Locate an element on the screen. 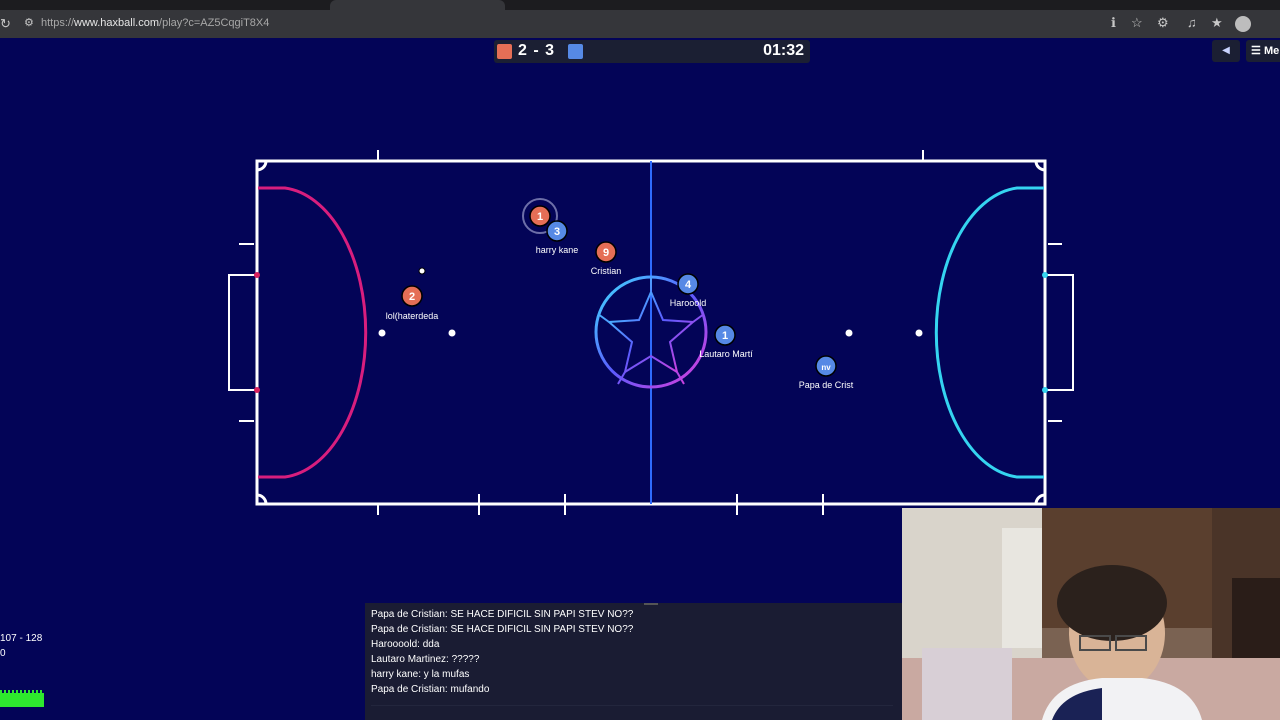 This screenshot has width=1280, height=720. webcam-image is located at coordinates (1091, 614).